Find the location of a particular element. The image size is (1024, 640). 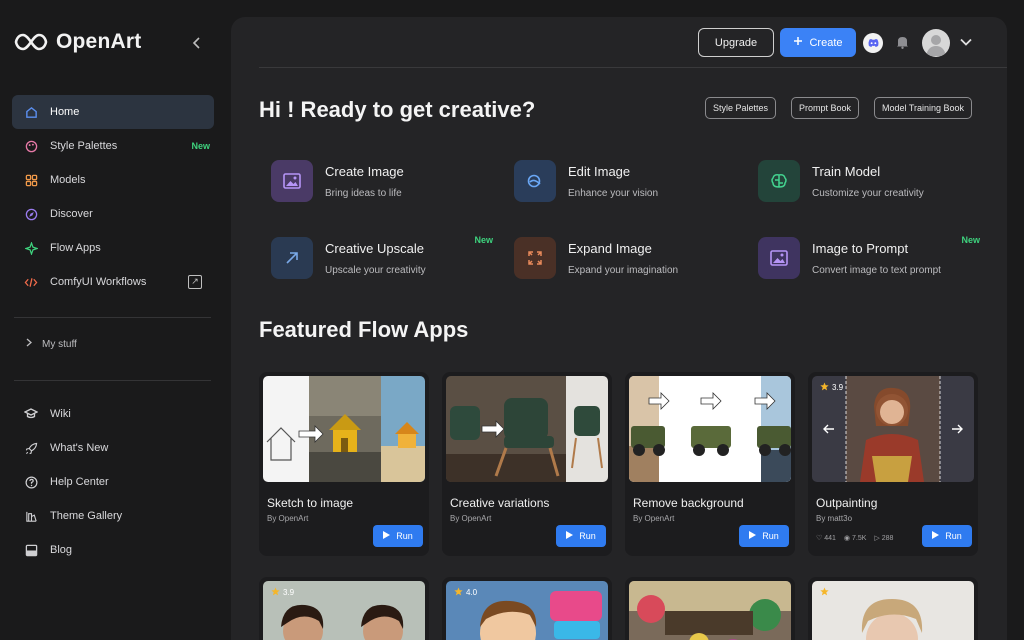

feature-create-image: Create Image Bring ideas to life is located at coordinates (387, 192).